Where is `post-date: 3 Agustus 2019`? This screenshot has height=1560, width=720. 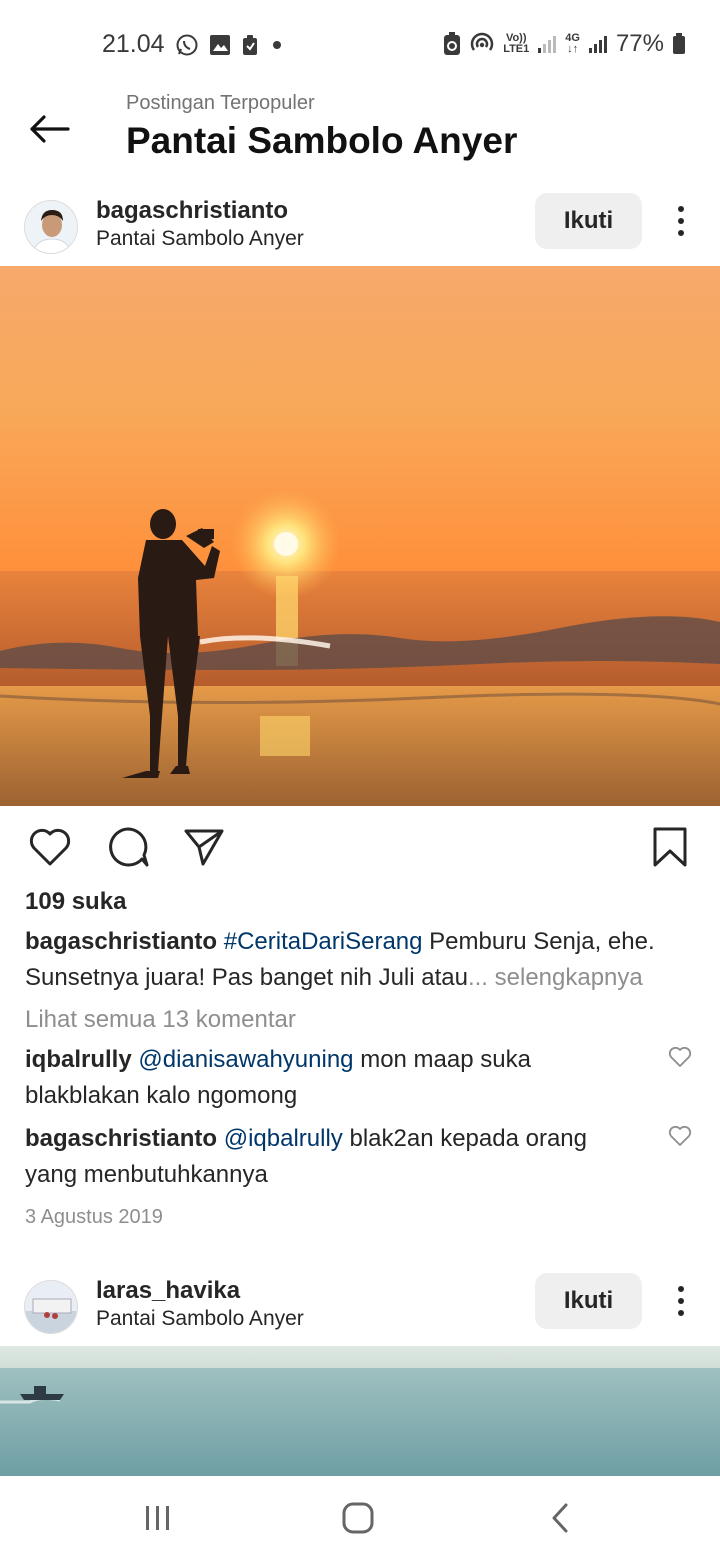
post-date: 3 Agustus 2019 is located at coordinates (94, 1217).